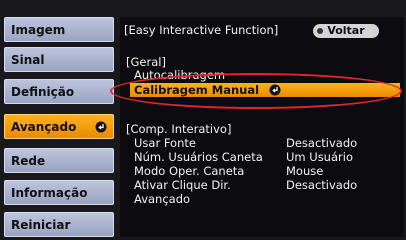 The image size is (406, 240). I want to click on setting-label: Modo Oper. Caneta, so click(189, 171).